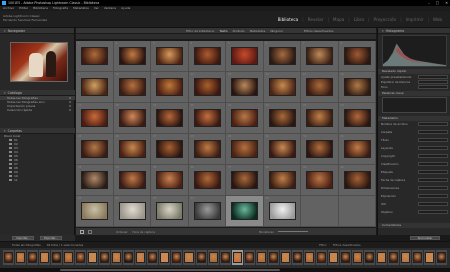  What do you see at coordinates (207, 56) in the screenshot?
I see `grid-cell: 4` at bounding box center [207, 56].